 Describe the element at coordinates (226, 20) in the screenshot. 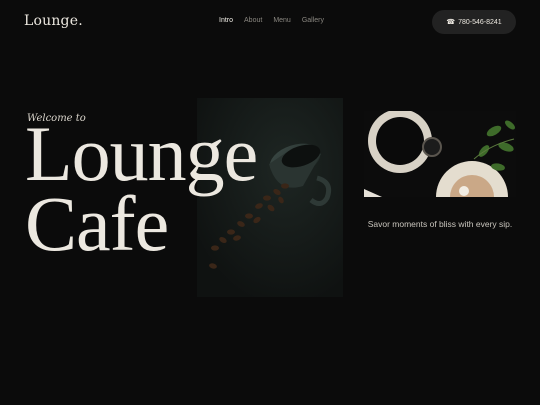

I see `nav-intro: Intro` at that location.